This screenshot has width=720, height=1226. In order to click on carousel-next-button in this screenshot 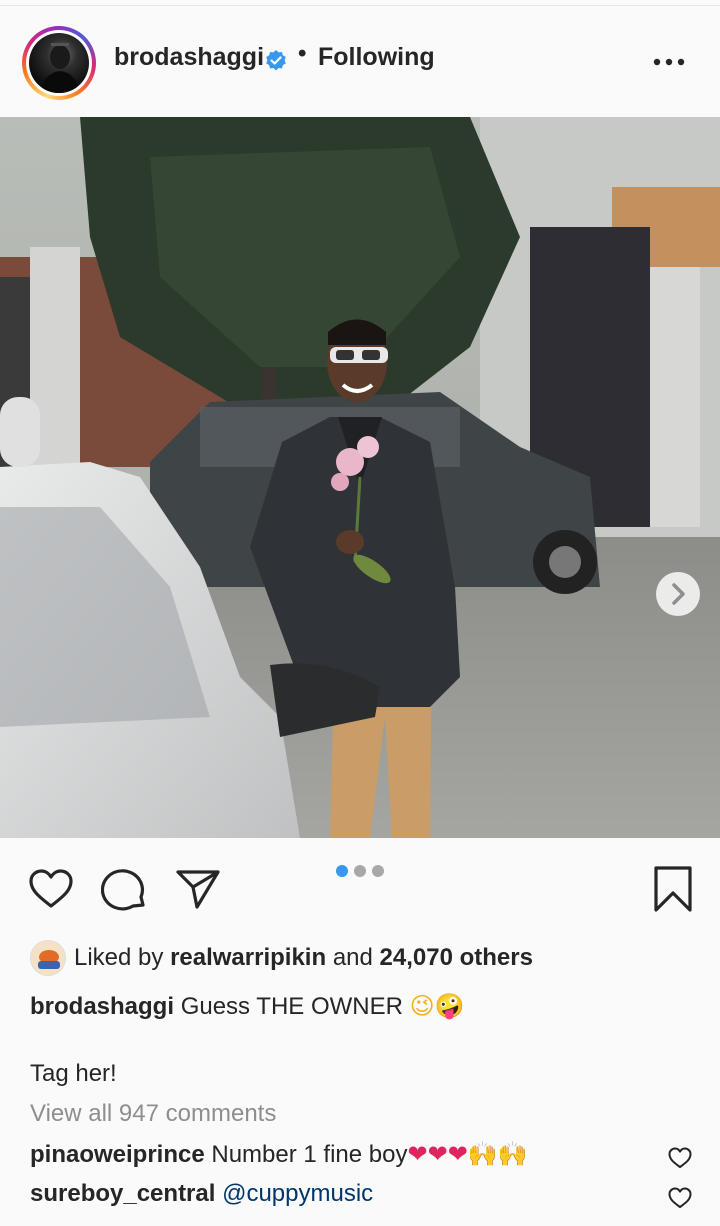, I will do `click(678, 594)`.